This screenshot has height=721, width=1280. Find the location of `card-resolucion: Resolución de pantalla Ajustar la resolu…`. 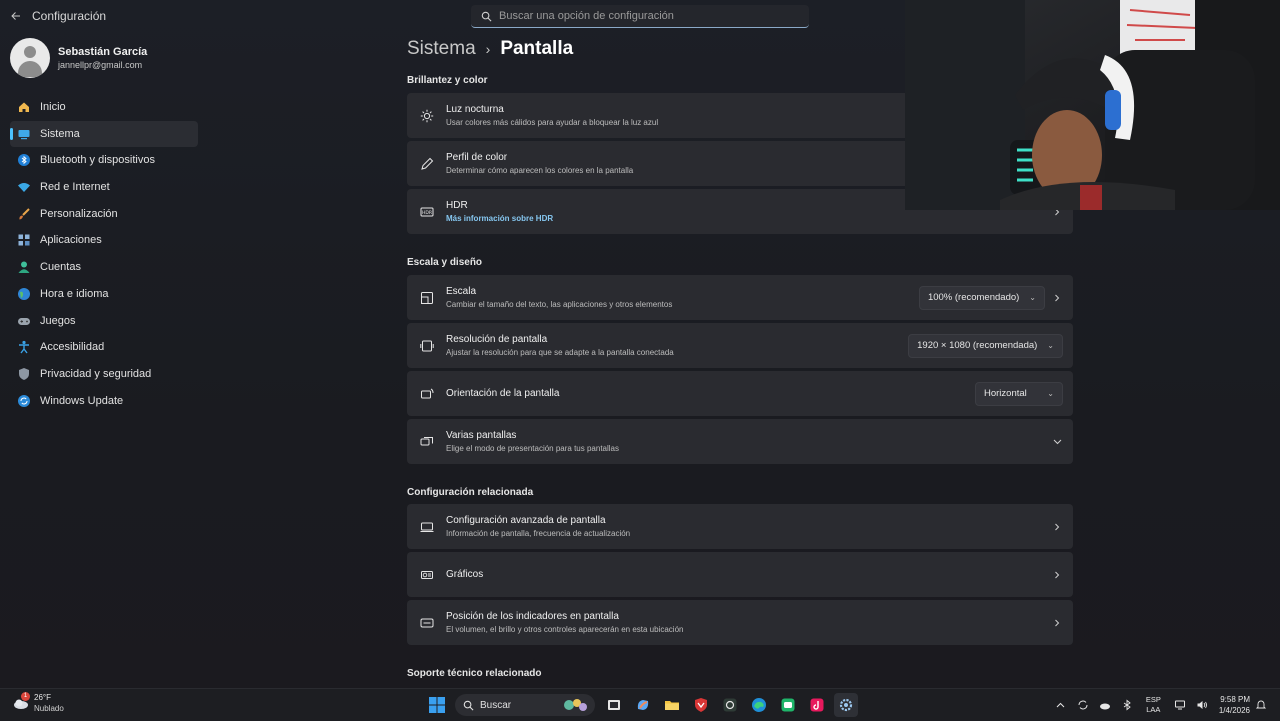

card-resolucion: Resolución de pantalla Ajustar la resolu… is located at coordinates (740, 345).